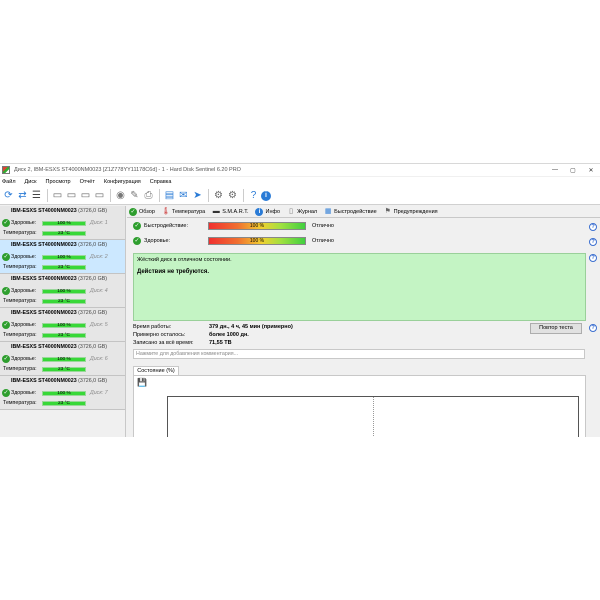 This screenshot has width=600, height=600. I want to click on performance-status: Отлично, so click(323, 226).